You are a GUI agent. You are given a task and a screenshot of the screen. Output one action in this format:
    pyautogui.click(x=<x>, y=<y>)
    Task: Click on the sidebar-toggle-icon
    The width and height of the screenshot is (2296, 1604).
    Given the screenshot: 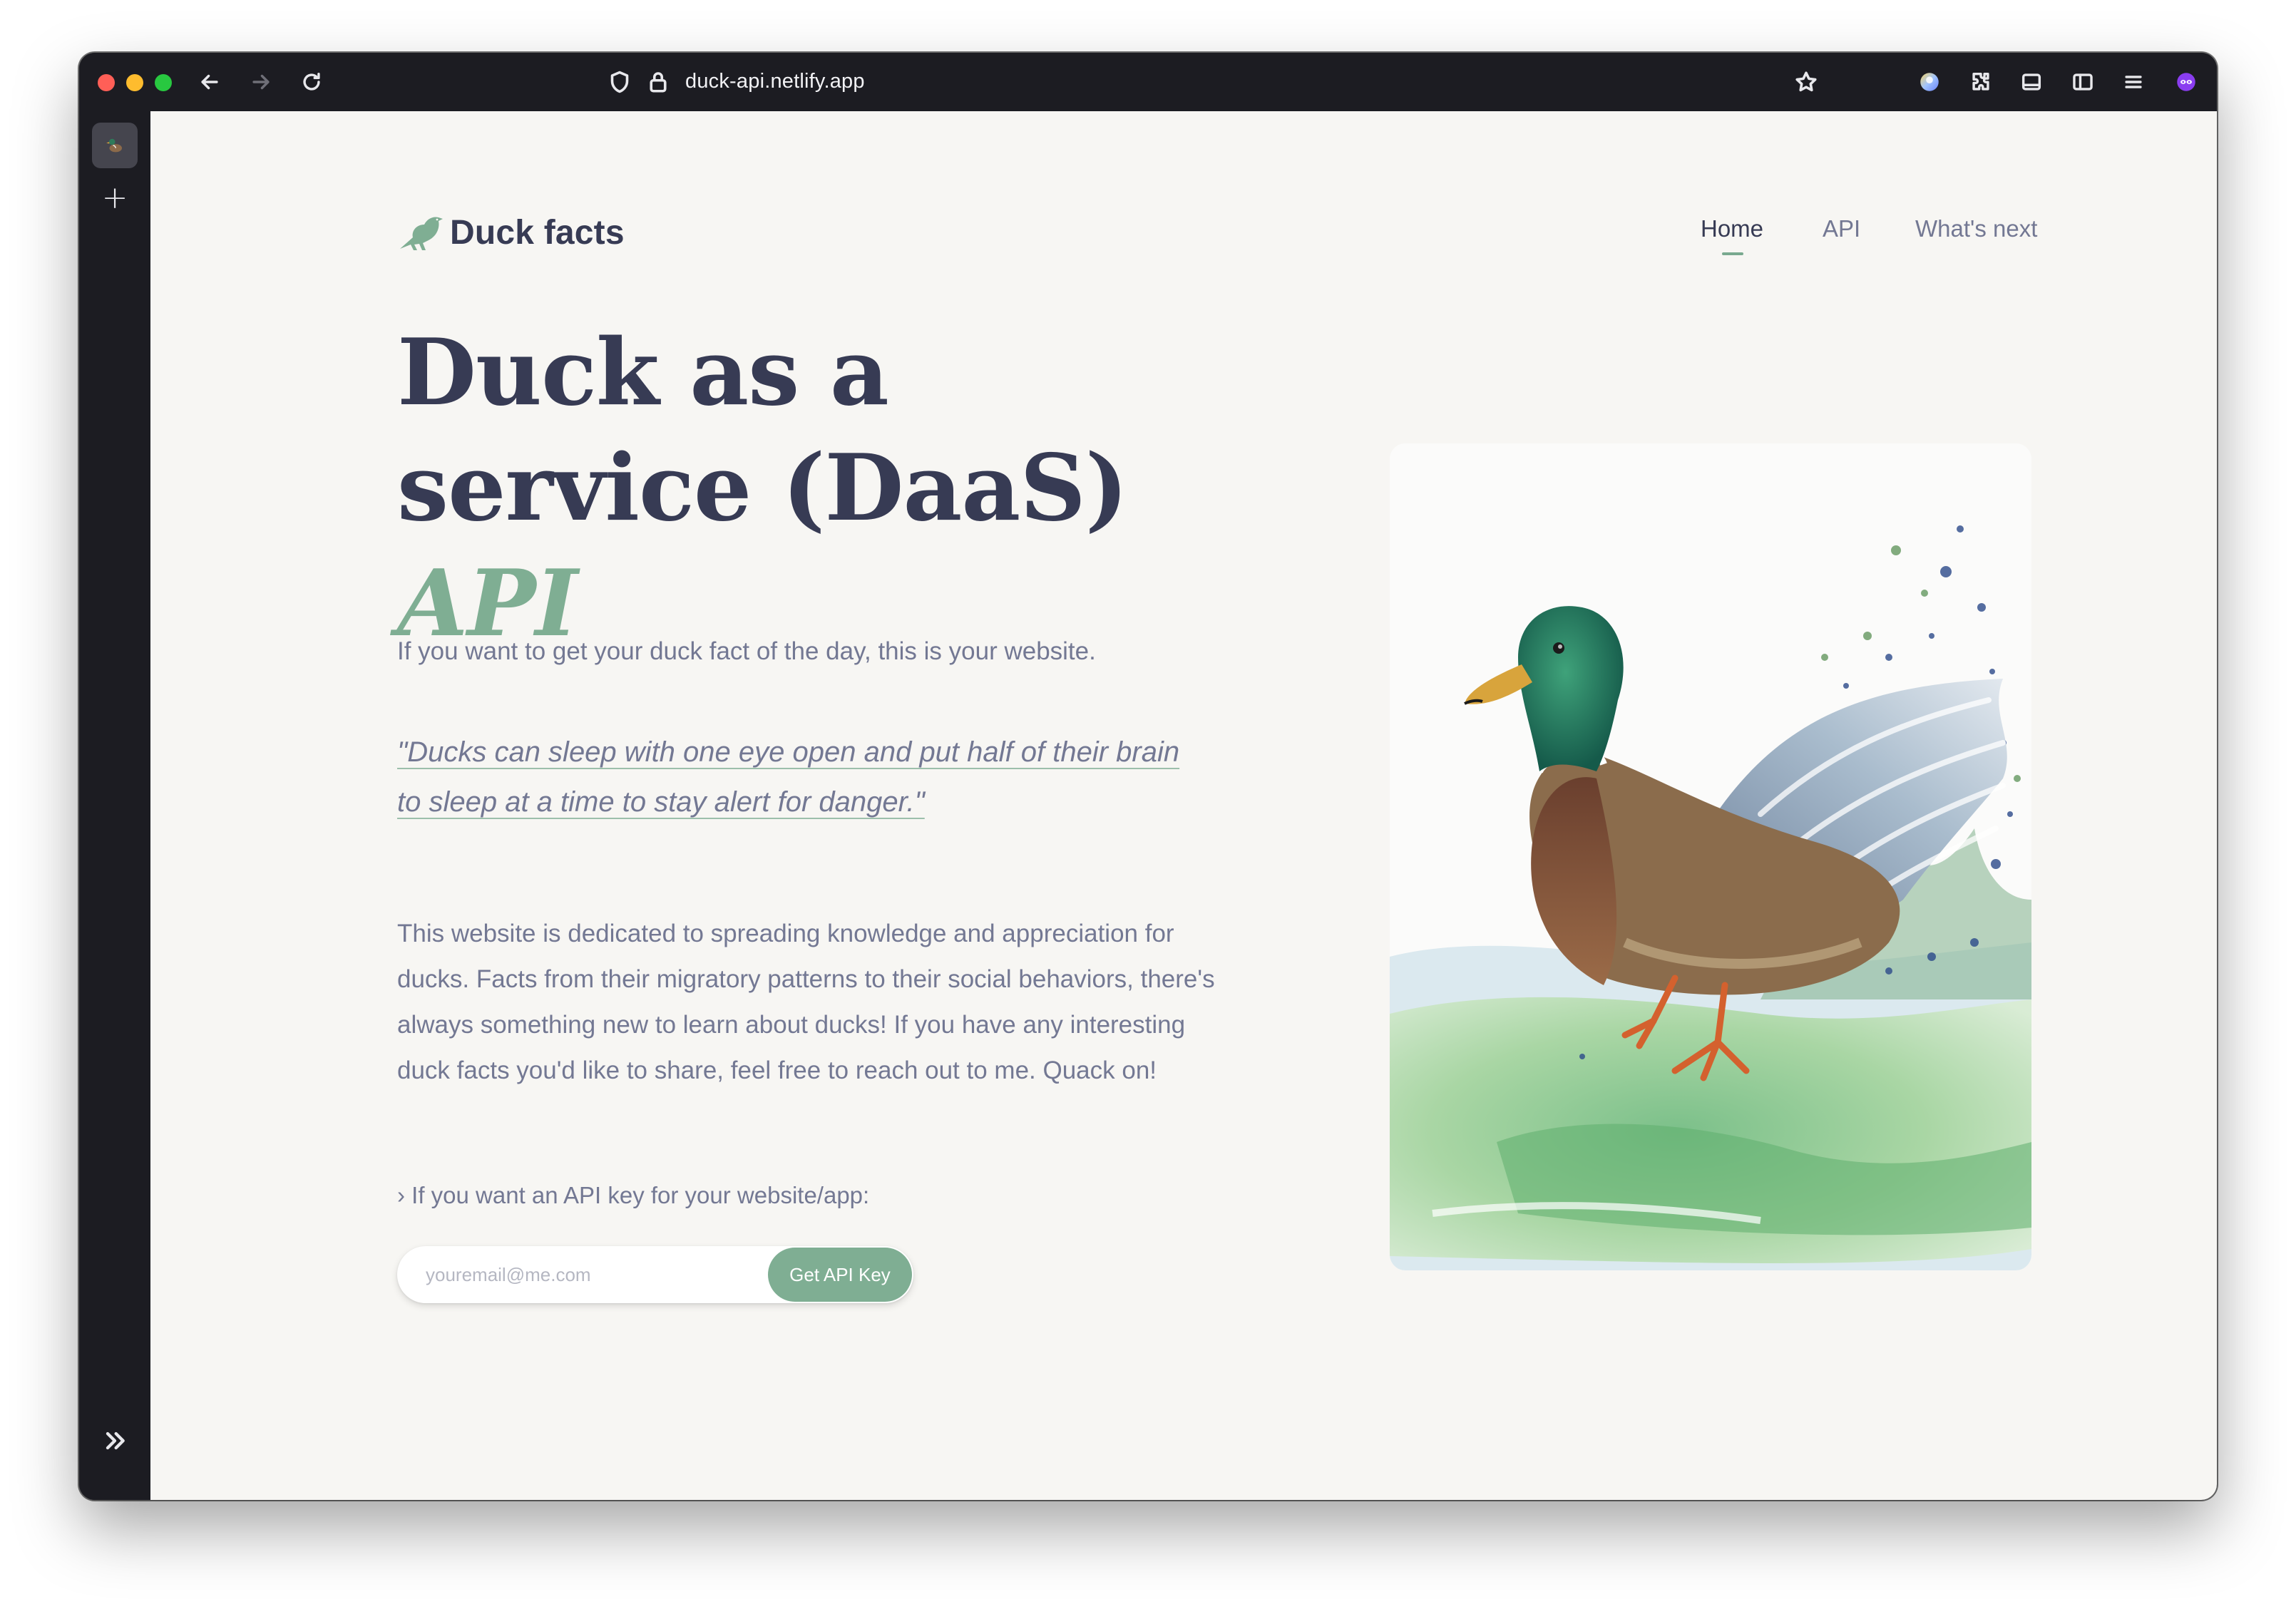 What is the action you would take?
    pyautogui.click(x=2083, y=82)
    